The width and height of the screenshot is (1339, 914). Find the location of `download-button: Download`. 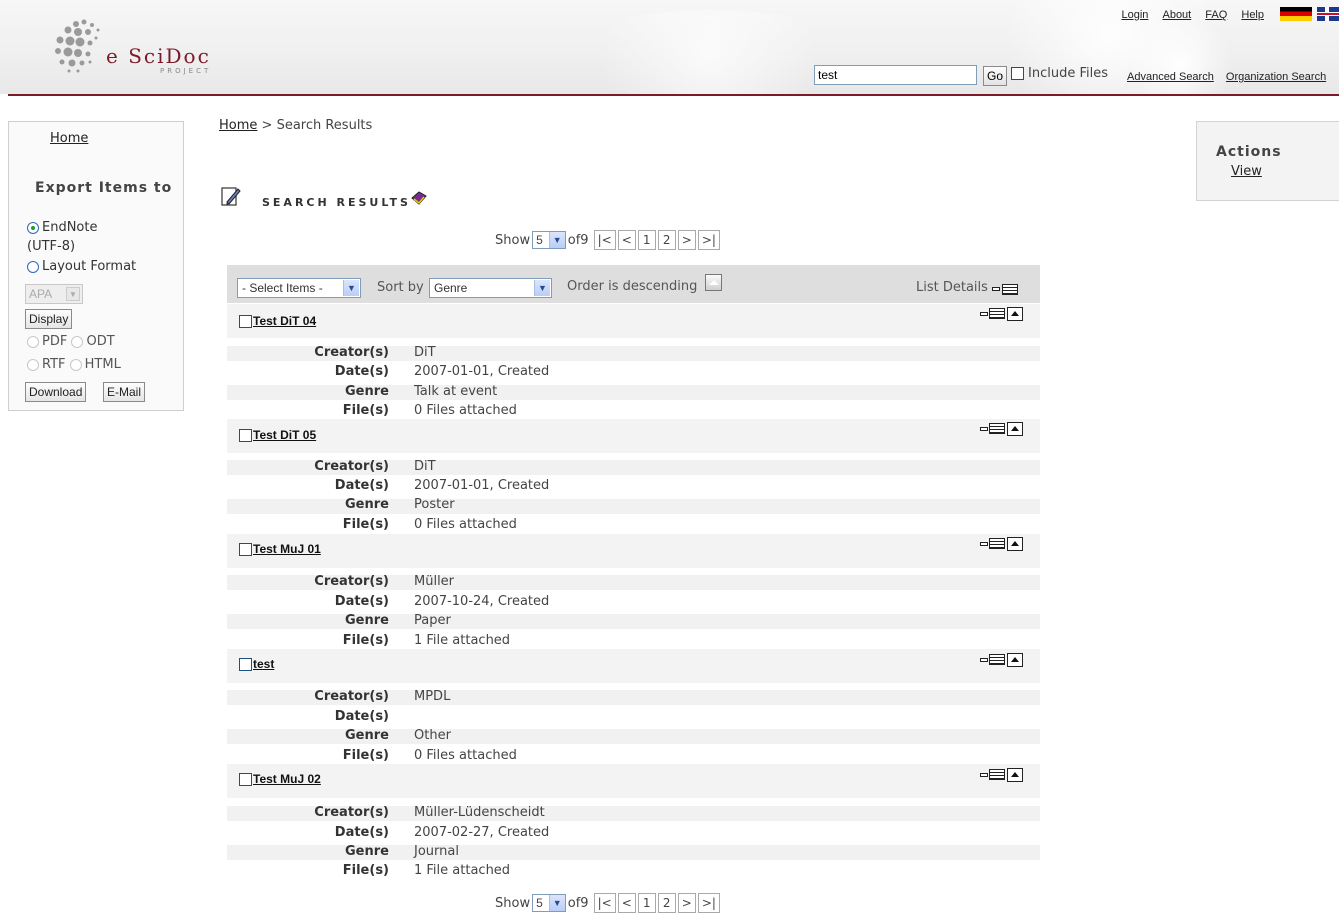

download-button: Download is located at coordinates (56, 392).